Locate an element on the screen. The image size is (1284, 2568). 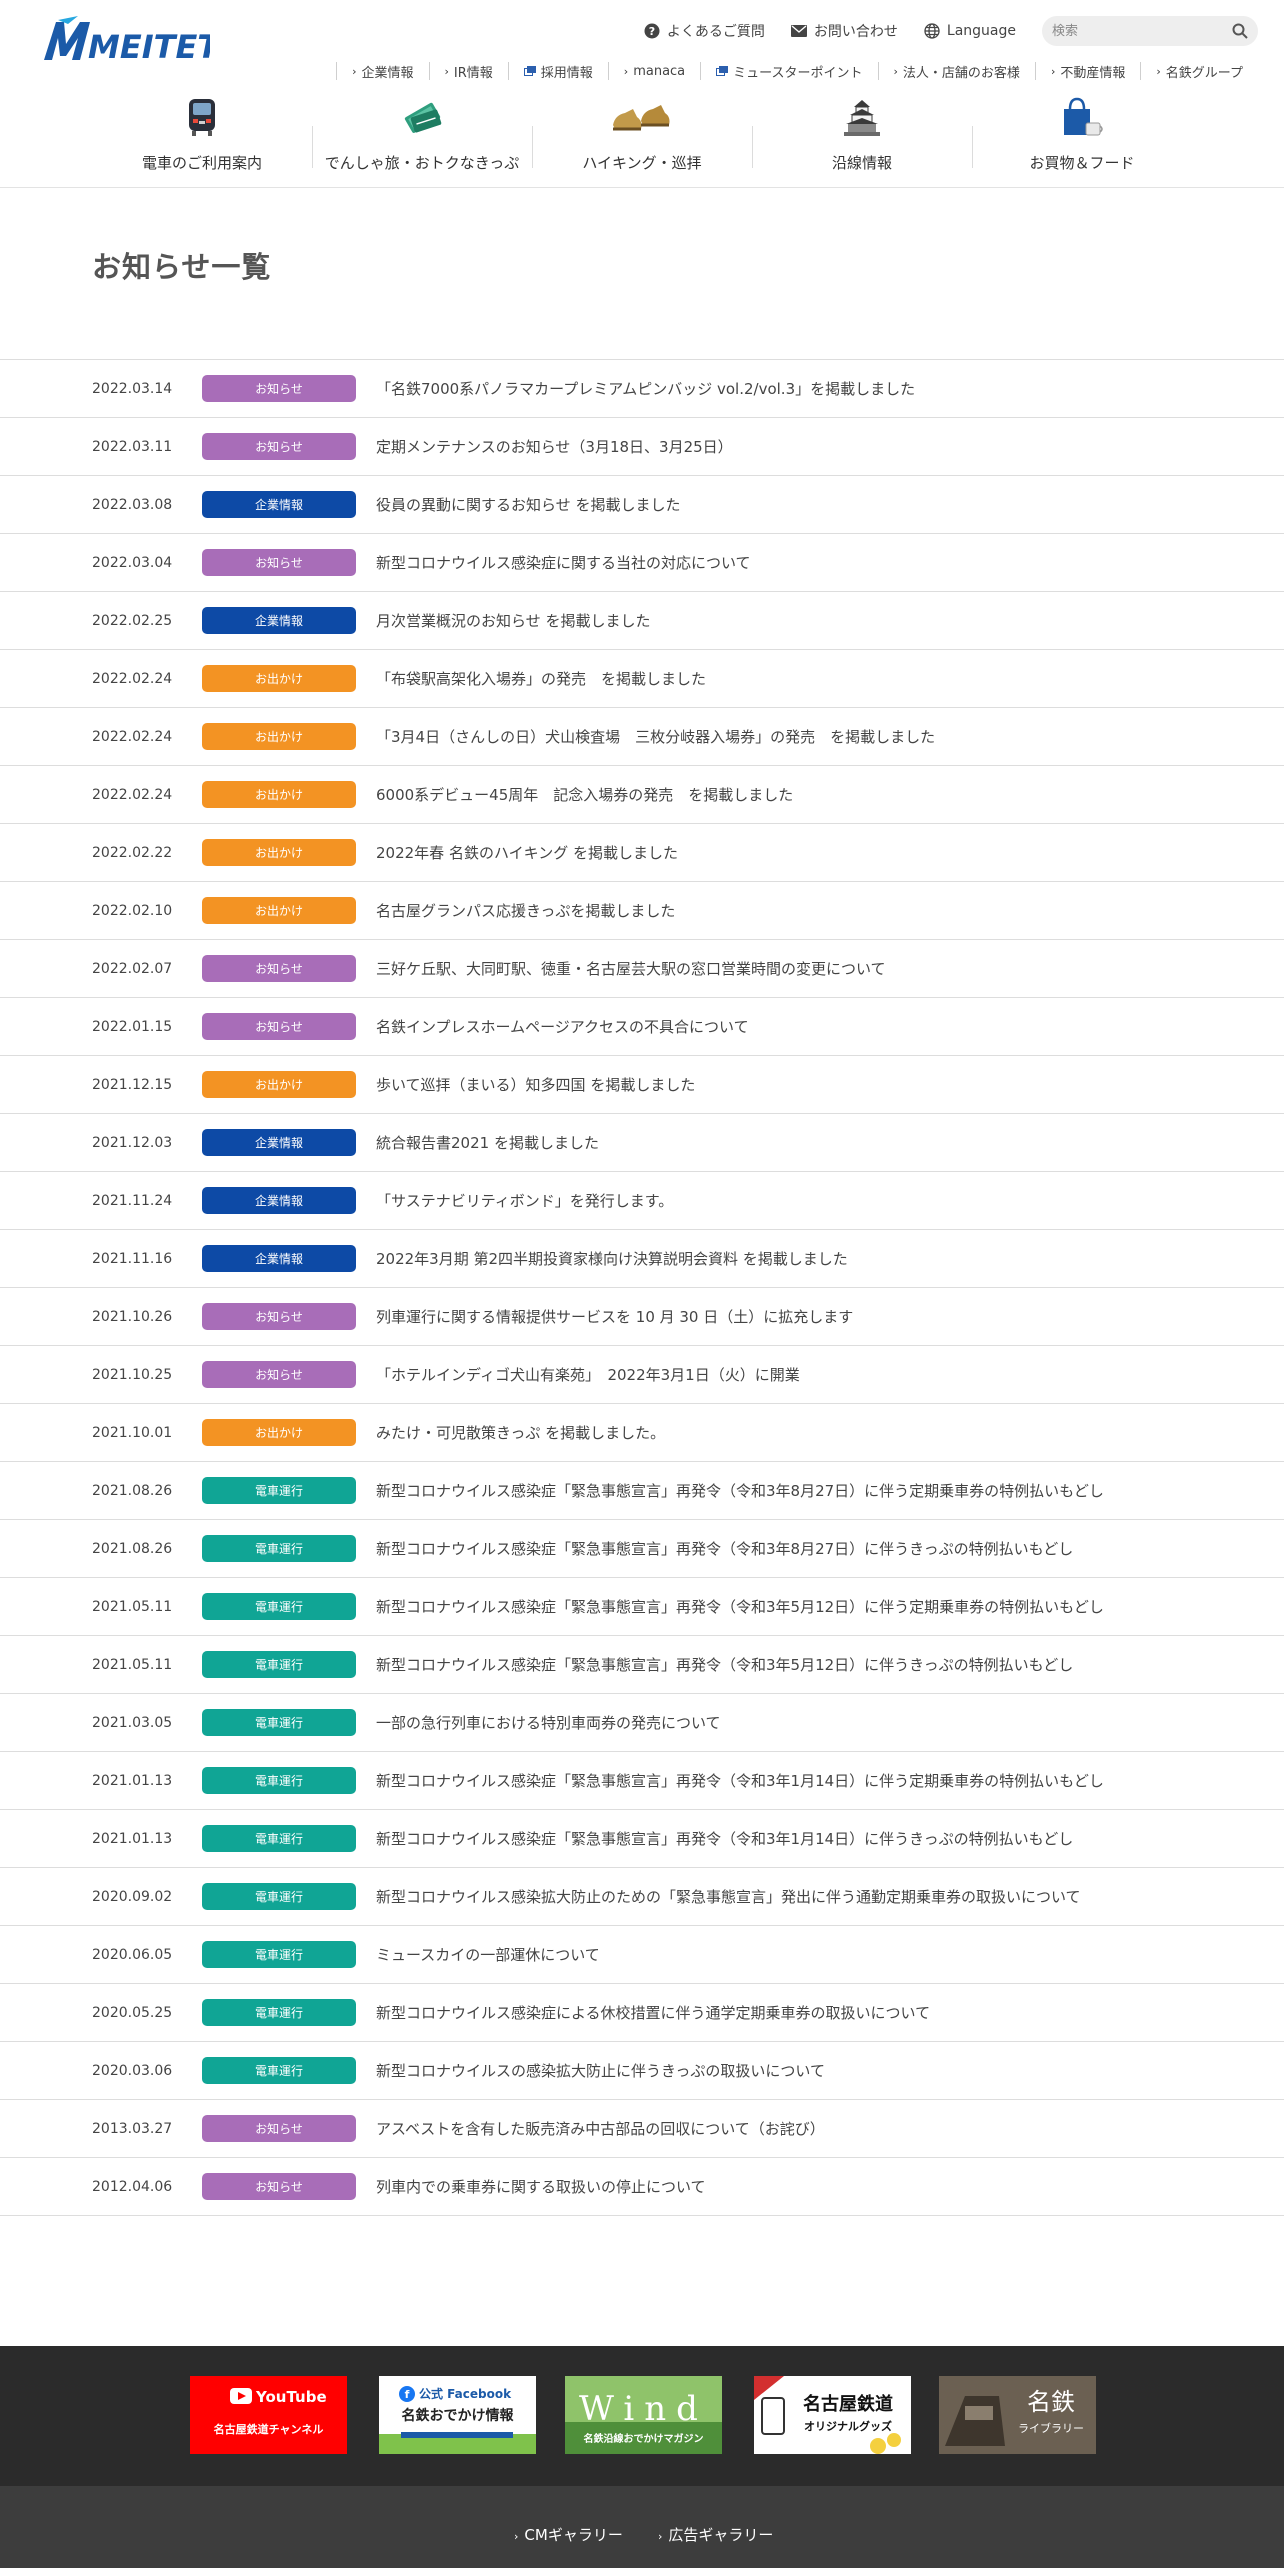
news-row: 2022.03.04 お知らせ 新型コロナウイルス感染症に関する当社の対応について is located at coordinates (642, 563).